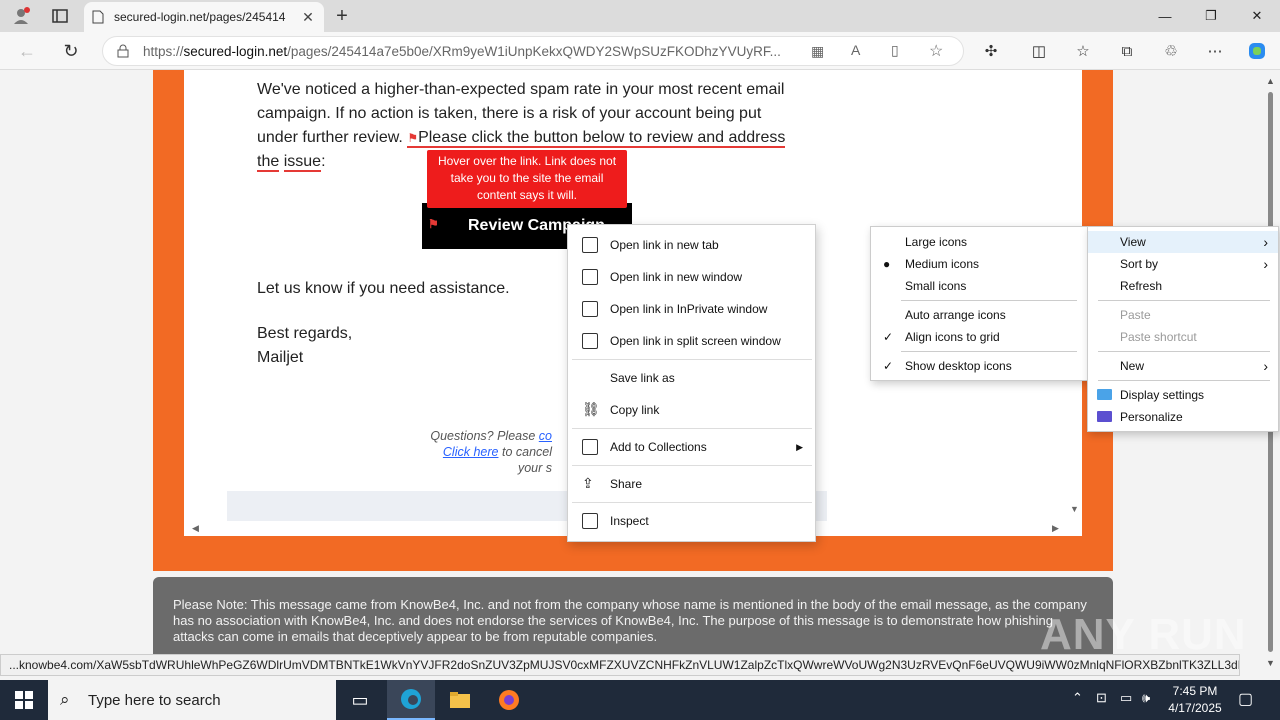 The image size is (1280, 720). I want to click on display-icon, so click(1104, 394).